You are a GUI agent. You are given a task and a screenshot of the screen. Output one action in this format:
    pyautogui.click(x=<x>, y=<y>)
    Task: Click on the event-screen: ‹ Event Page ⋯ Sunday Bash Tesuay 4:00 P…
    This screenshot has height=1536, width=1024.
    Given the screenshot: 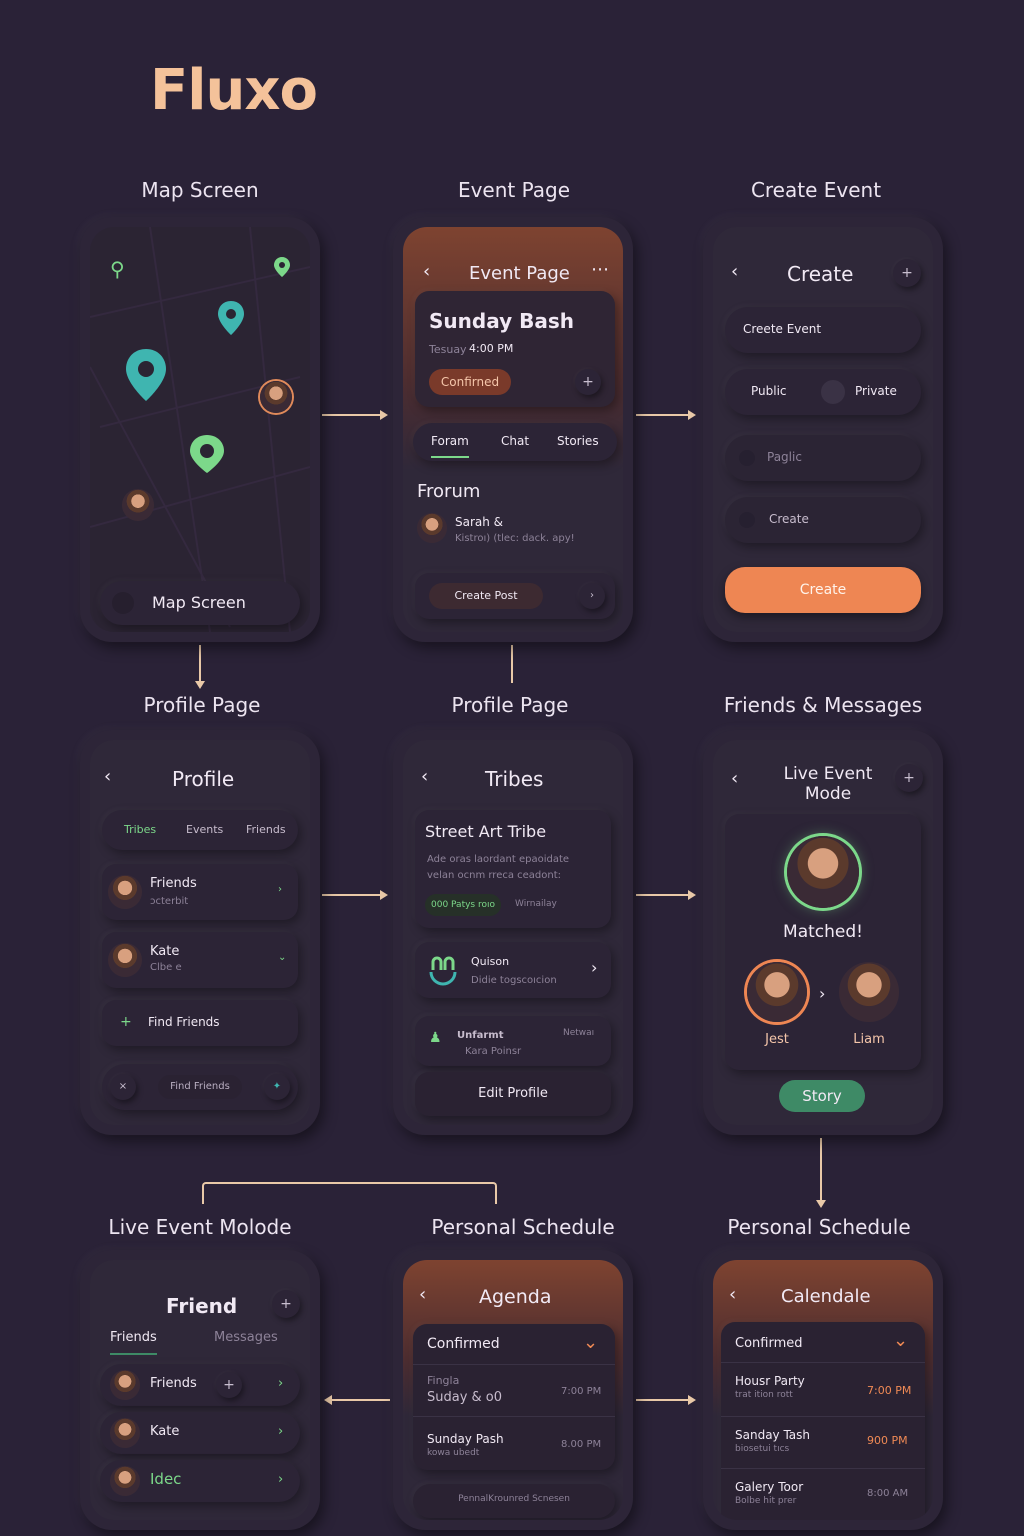 What is the action you would take?
    pyautogui.click(x=513, y=429)
    